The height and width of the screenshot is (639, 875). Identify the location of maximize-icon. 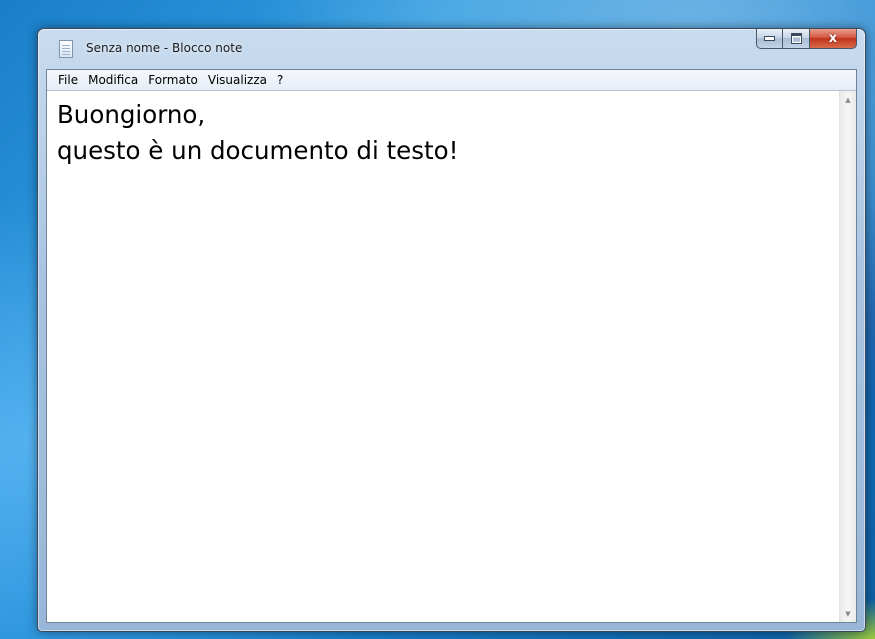
(796, 38).